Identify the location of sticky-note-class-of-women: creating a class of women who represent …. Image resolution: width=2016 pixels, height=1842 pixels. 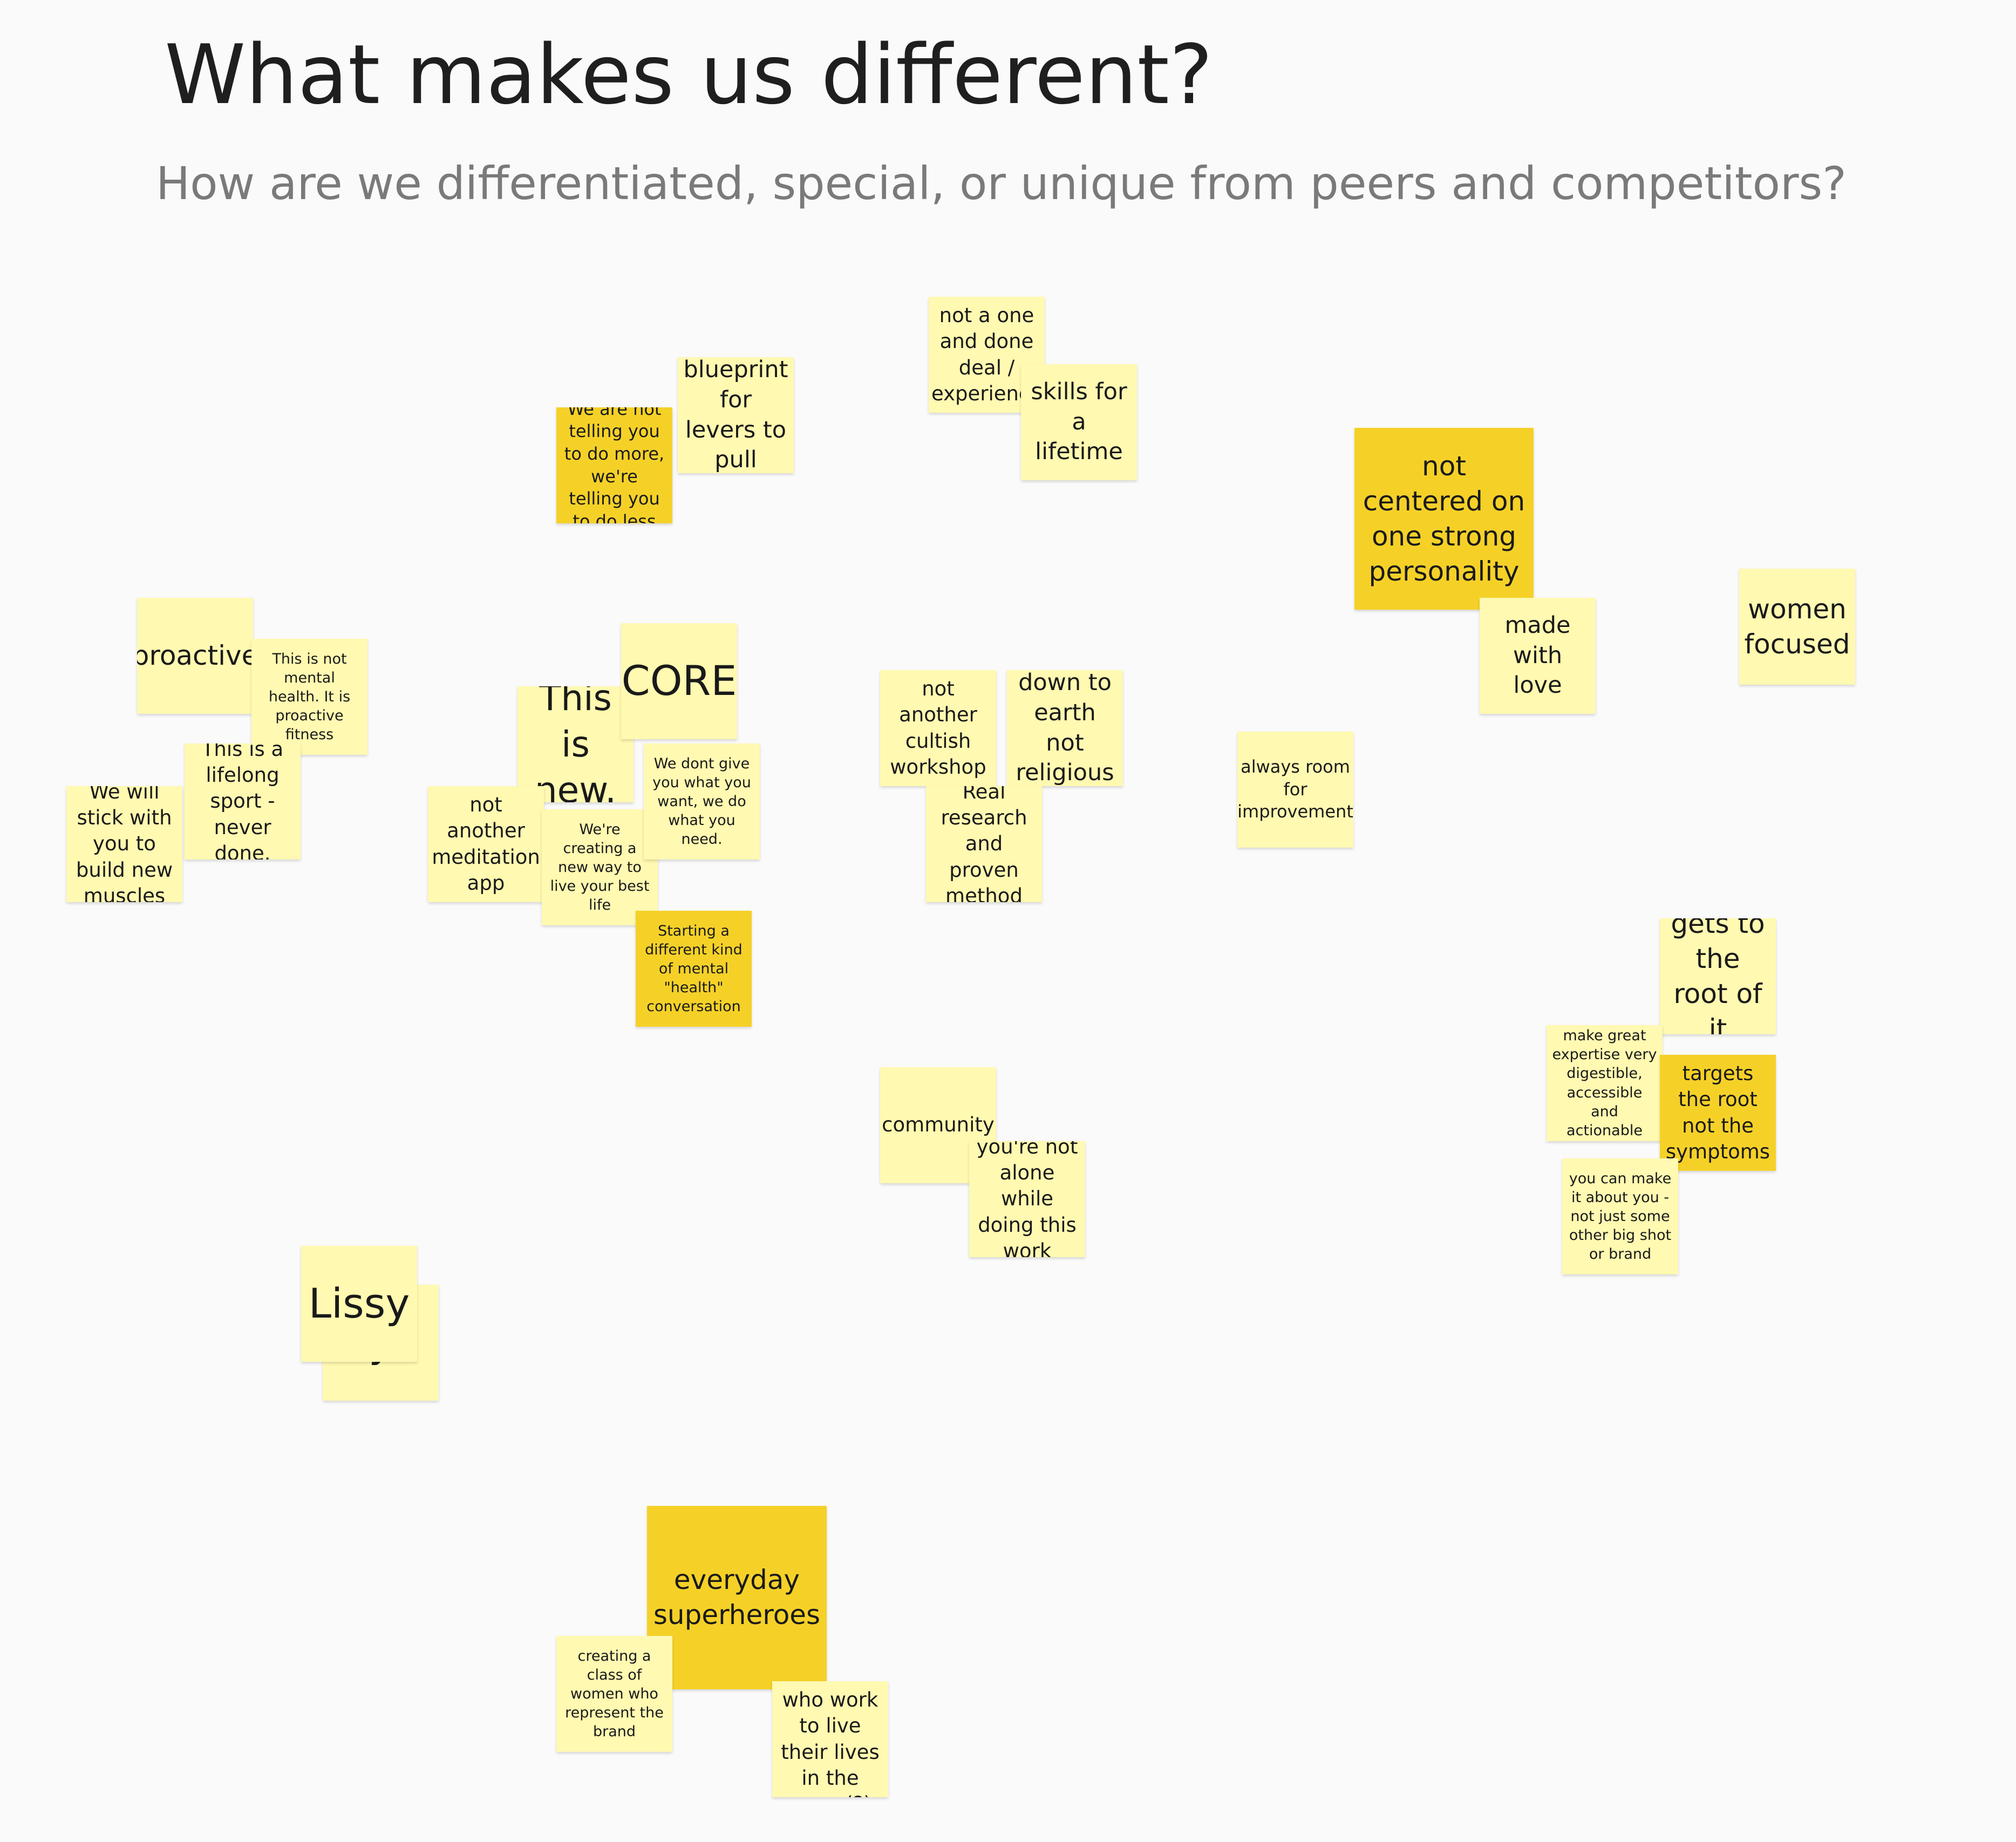
(614, 1694).